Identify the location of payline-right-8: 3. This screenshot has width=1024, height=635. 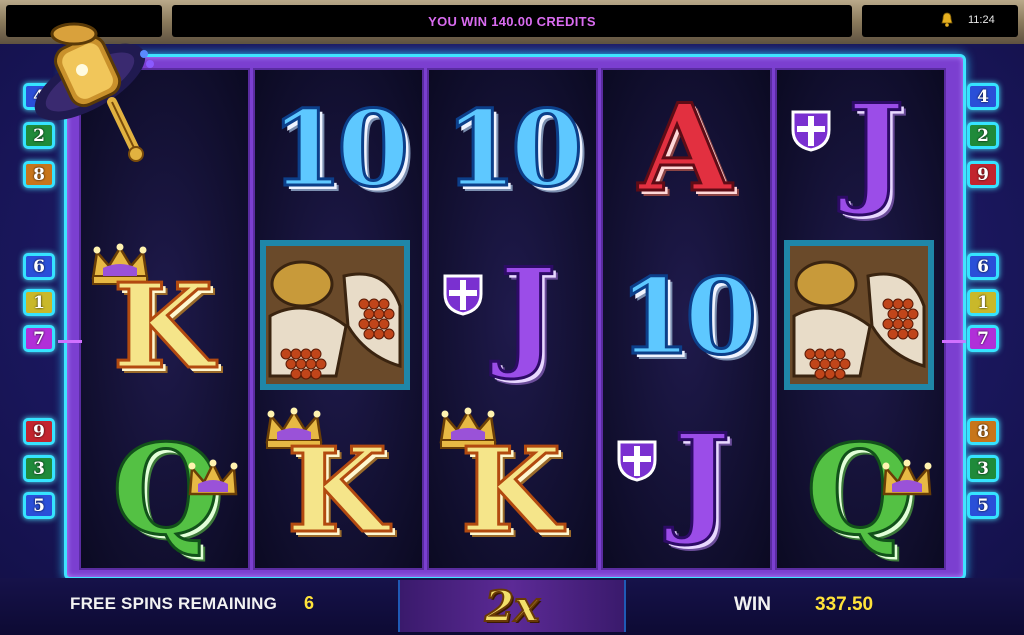
(983, 468).